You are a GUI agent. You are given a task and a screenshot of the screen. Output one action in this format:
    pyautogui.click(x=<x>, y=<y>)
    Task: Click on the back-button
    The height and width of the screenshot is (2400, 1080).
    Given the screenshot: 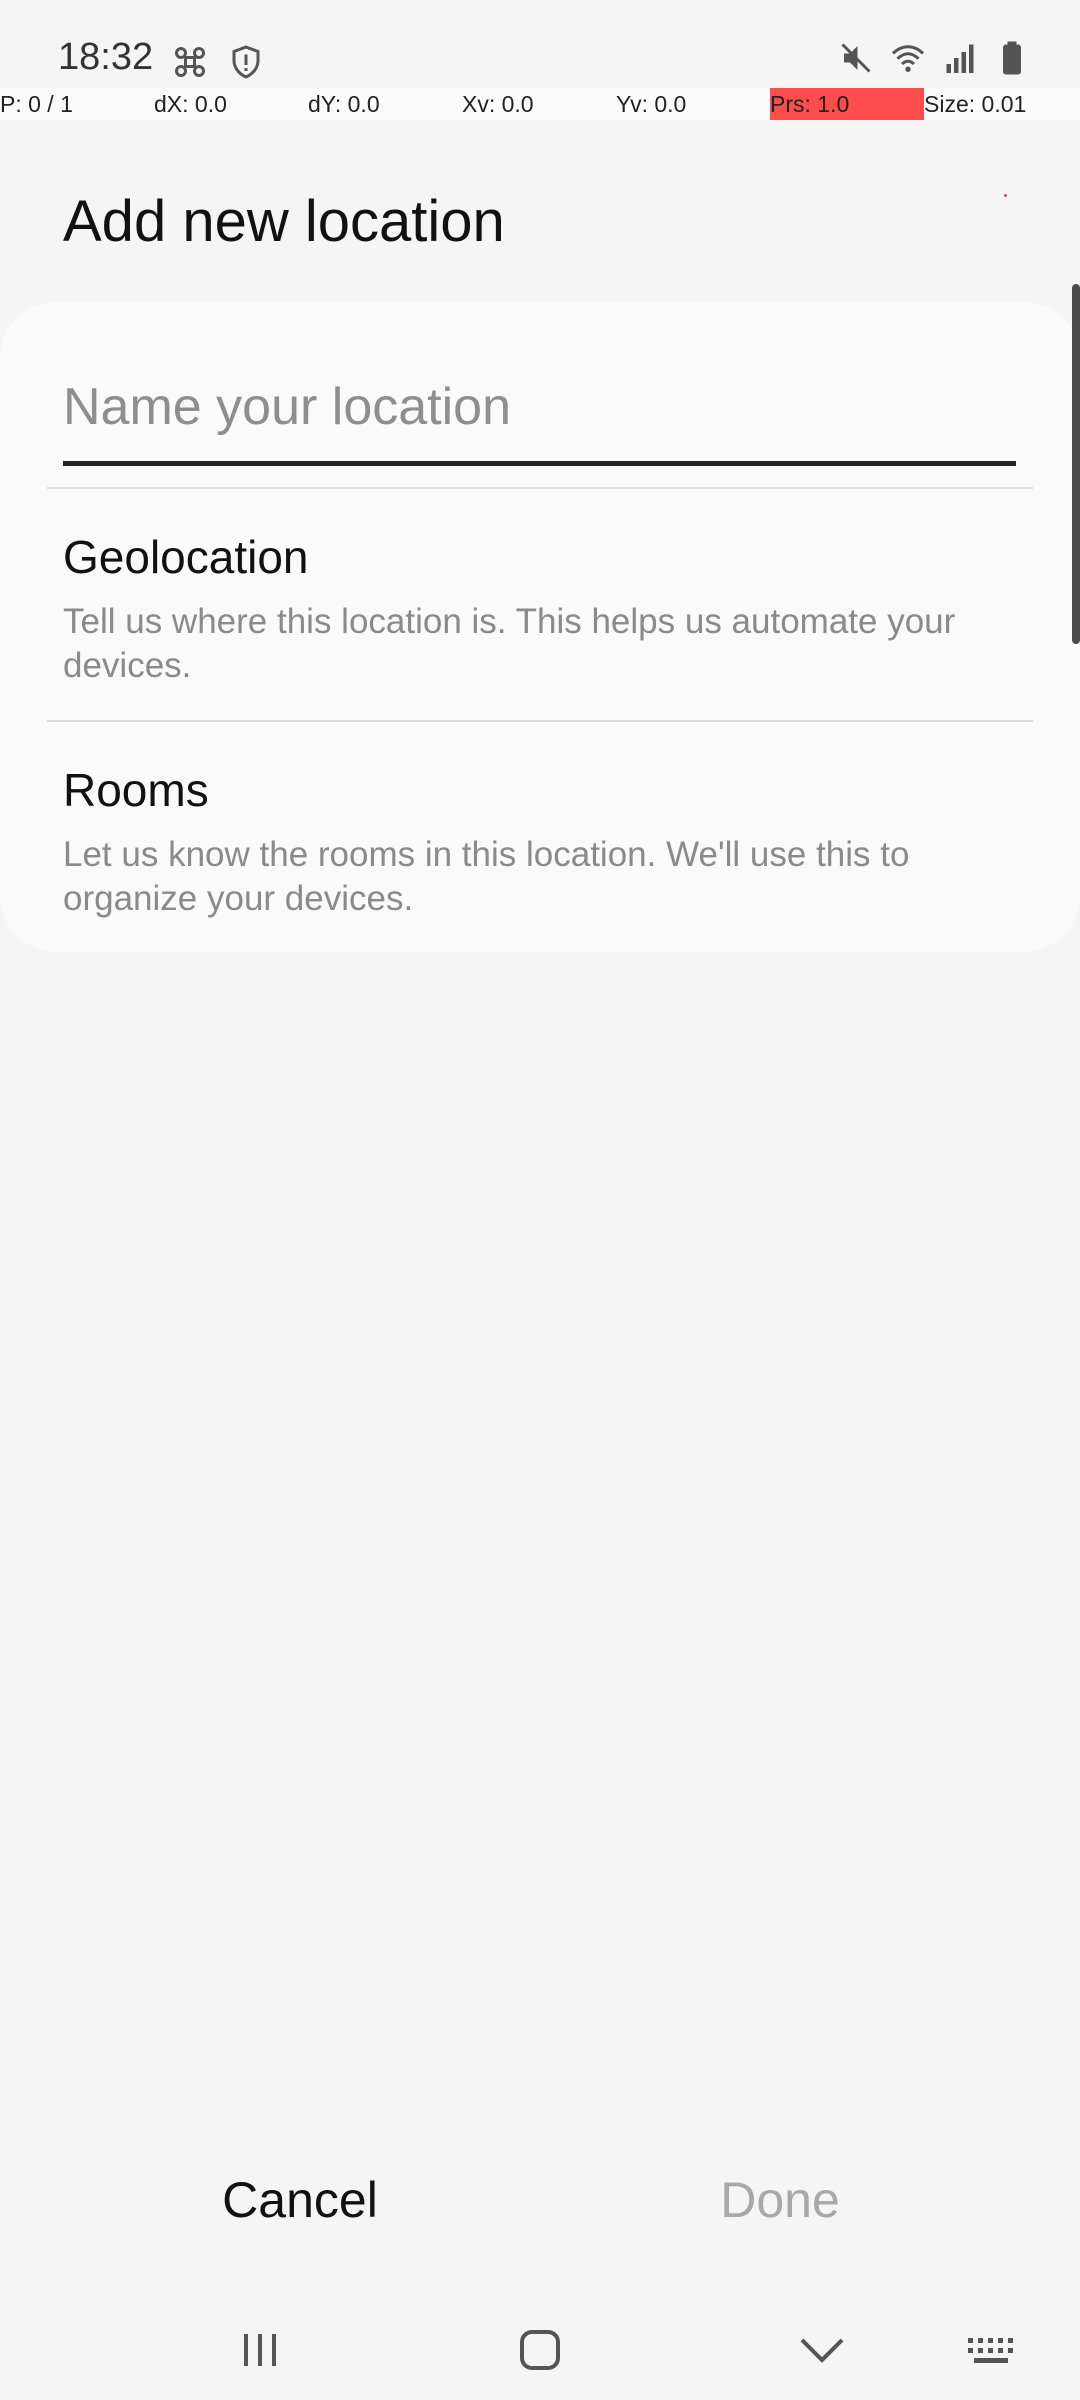 What is the action you would take?
    pyautogui.click(x=822, y=2350)
    